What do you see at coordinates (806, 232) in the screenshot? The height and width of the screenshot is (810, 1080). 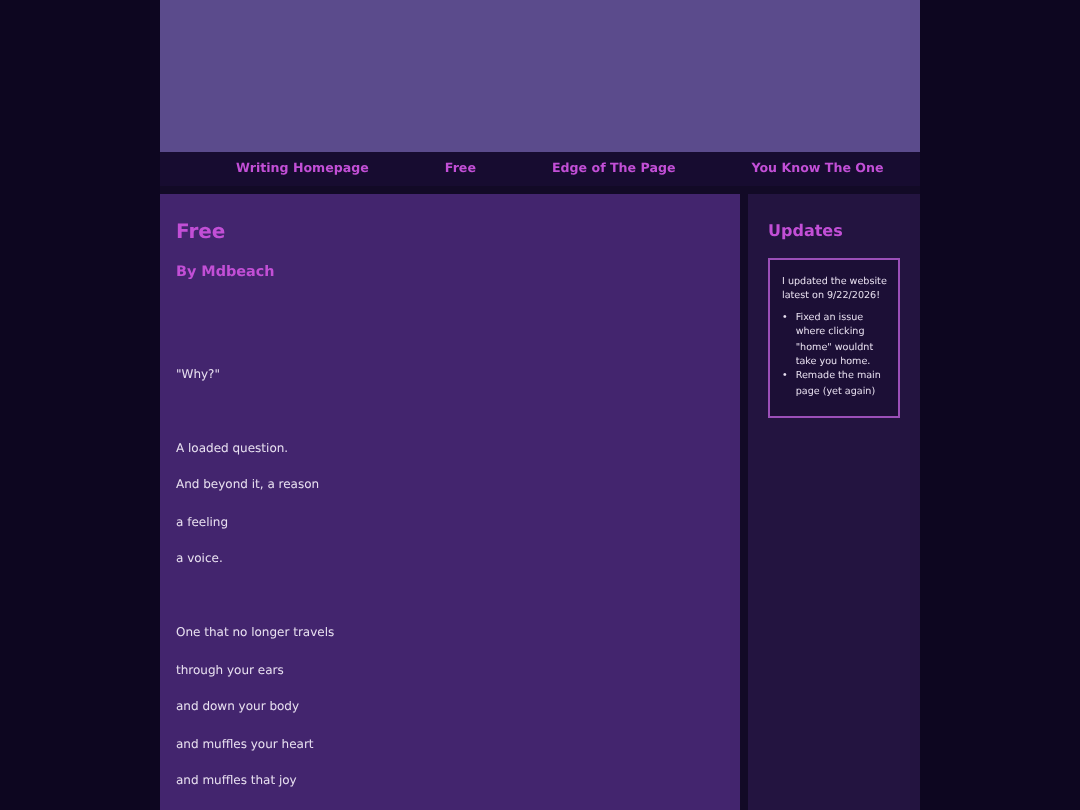 I see `sidebar-title: Updates` at bounding box center [806, 232].